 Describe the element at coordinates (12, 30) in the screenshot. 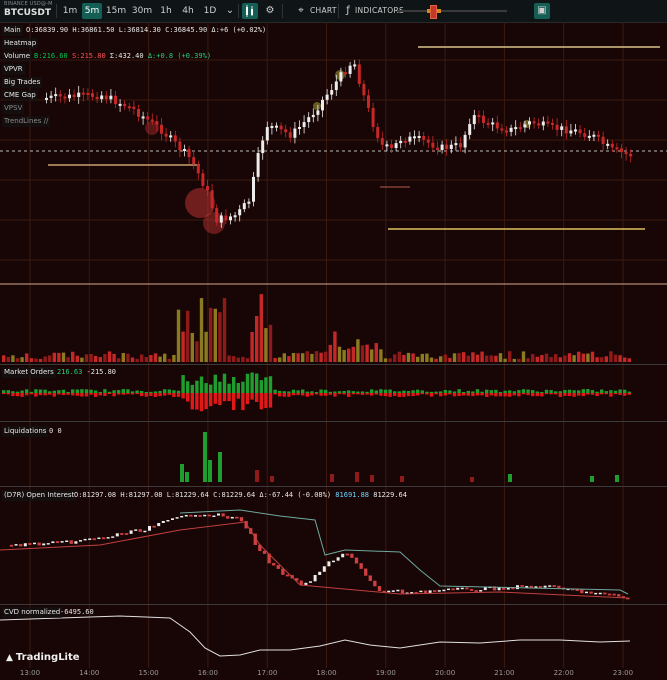

I see `main-panel-title: Main` at that location.